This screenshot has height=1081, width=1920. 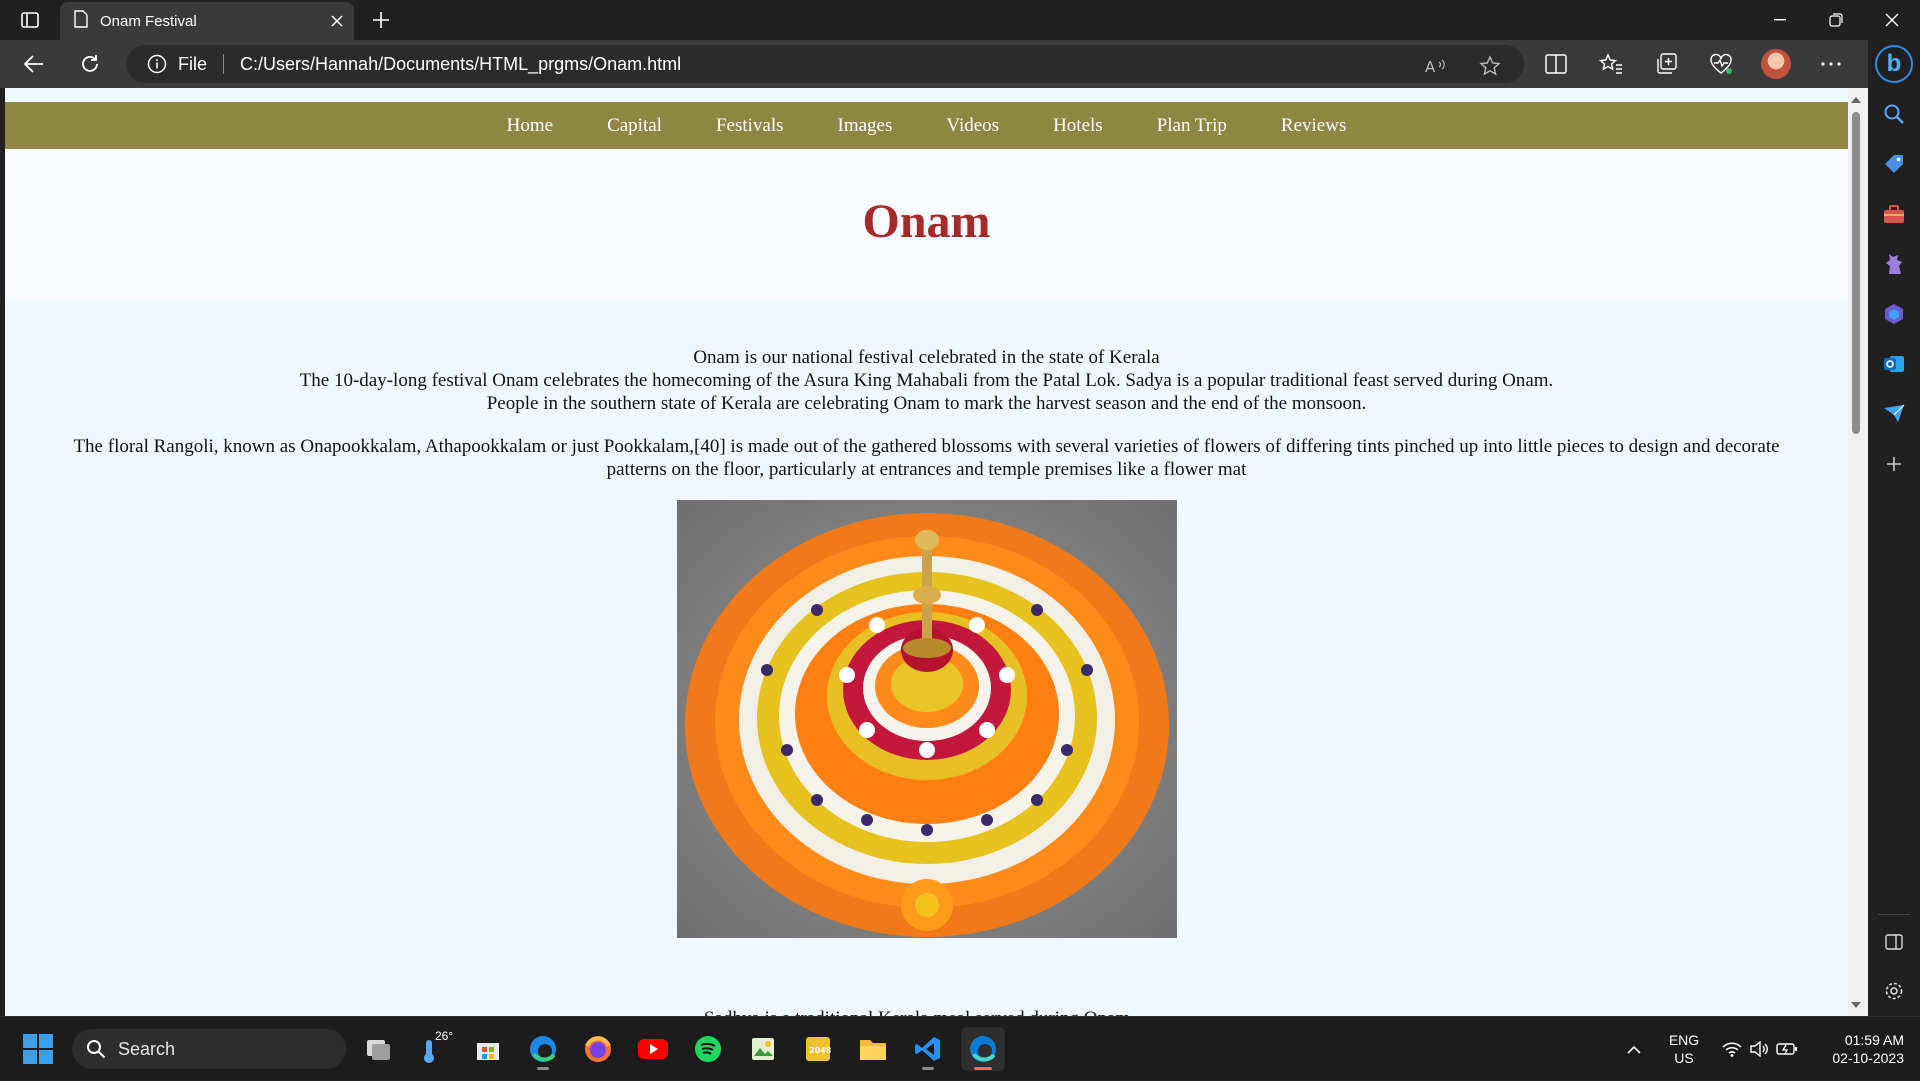 I want to click on sidebar-divider, so click(x=1894, y=914).